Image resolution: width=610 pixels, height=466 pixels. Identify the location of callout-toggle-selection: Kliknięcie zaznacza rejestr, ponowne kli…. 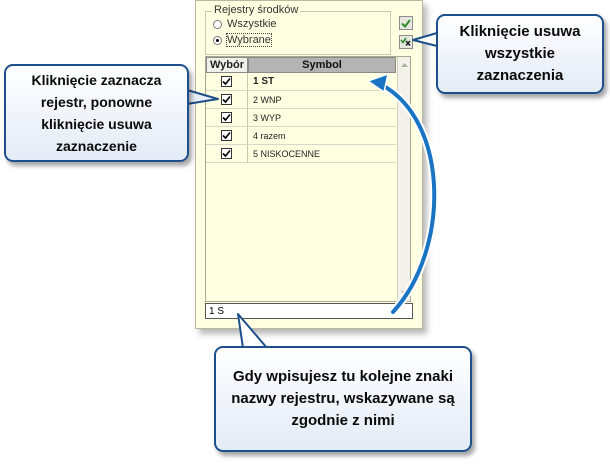
(96, 113).